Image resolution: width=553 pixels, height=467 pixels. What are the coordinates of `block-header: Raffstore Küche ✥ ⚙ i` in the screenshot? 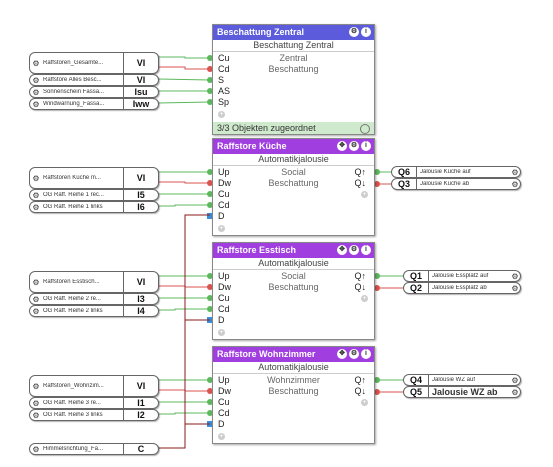 It's located at (293, 146).